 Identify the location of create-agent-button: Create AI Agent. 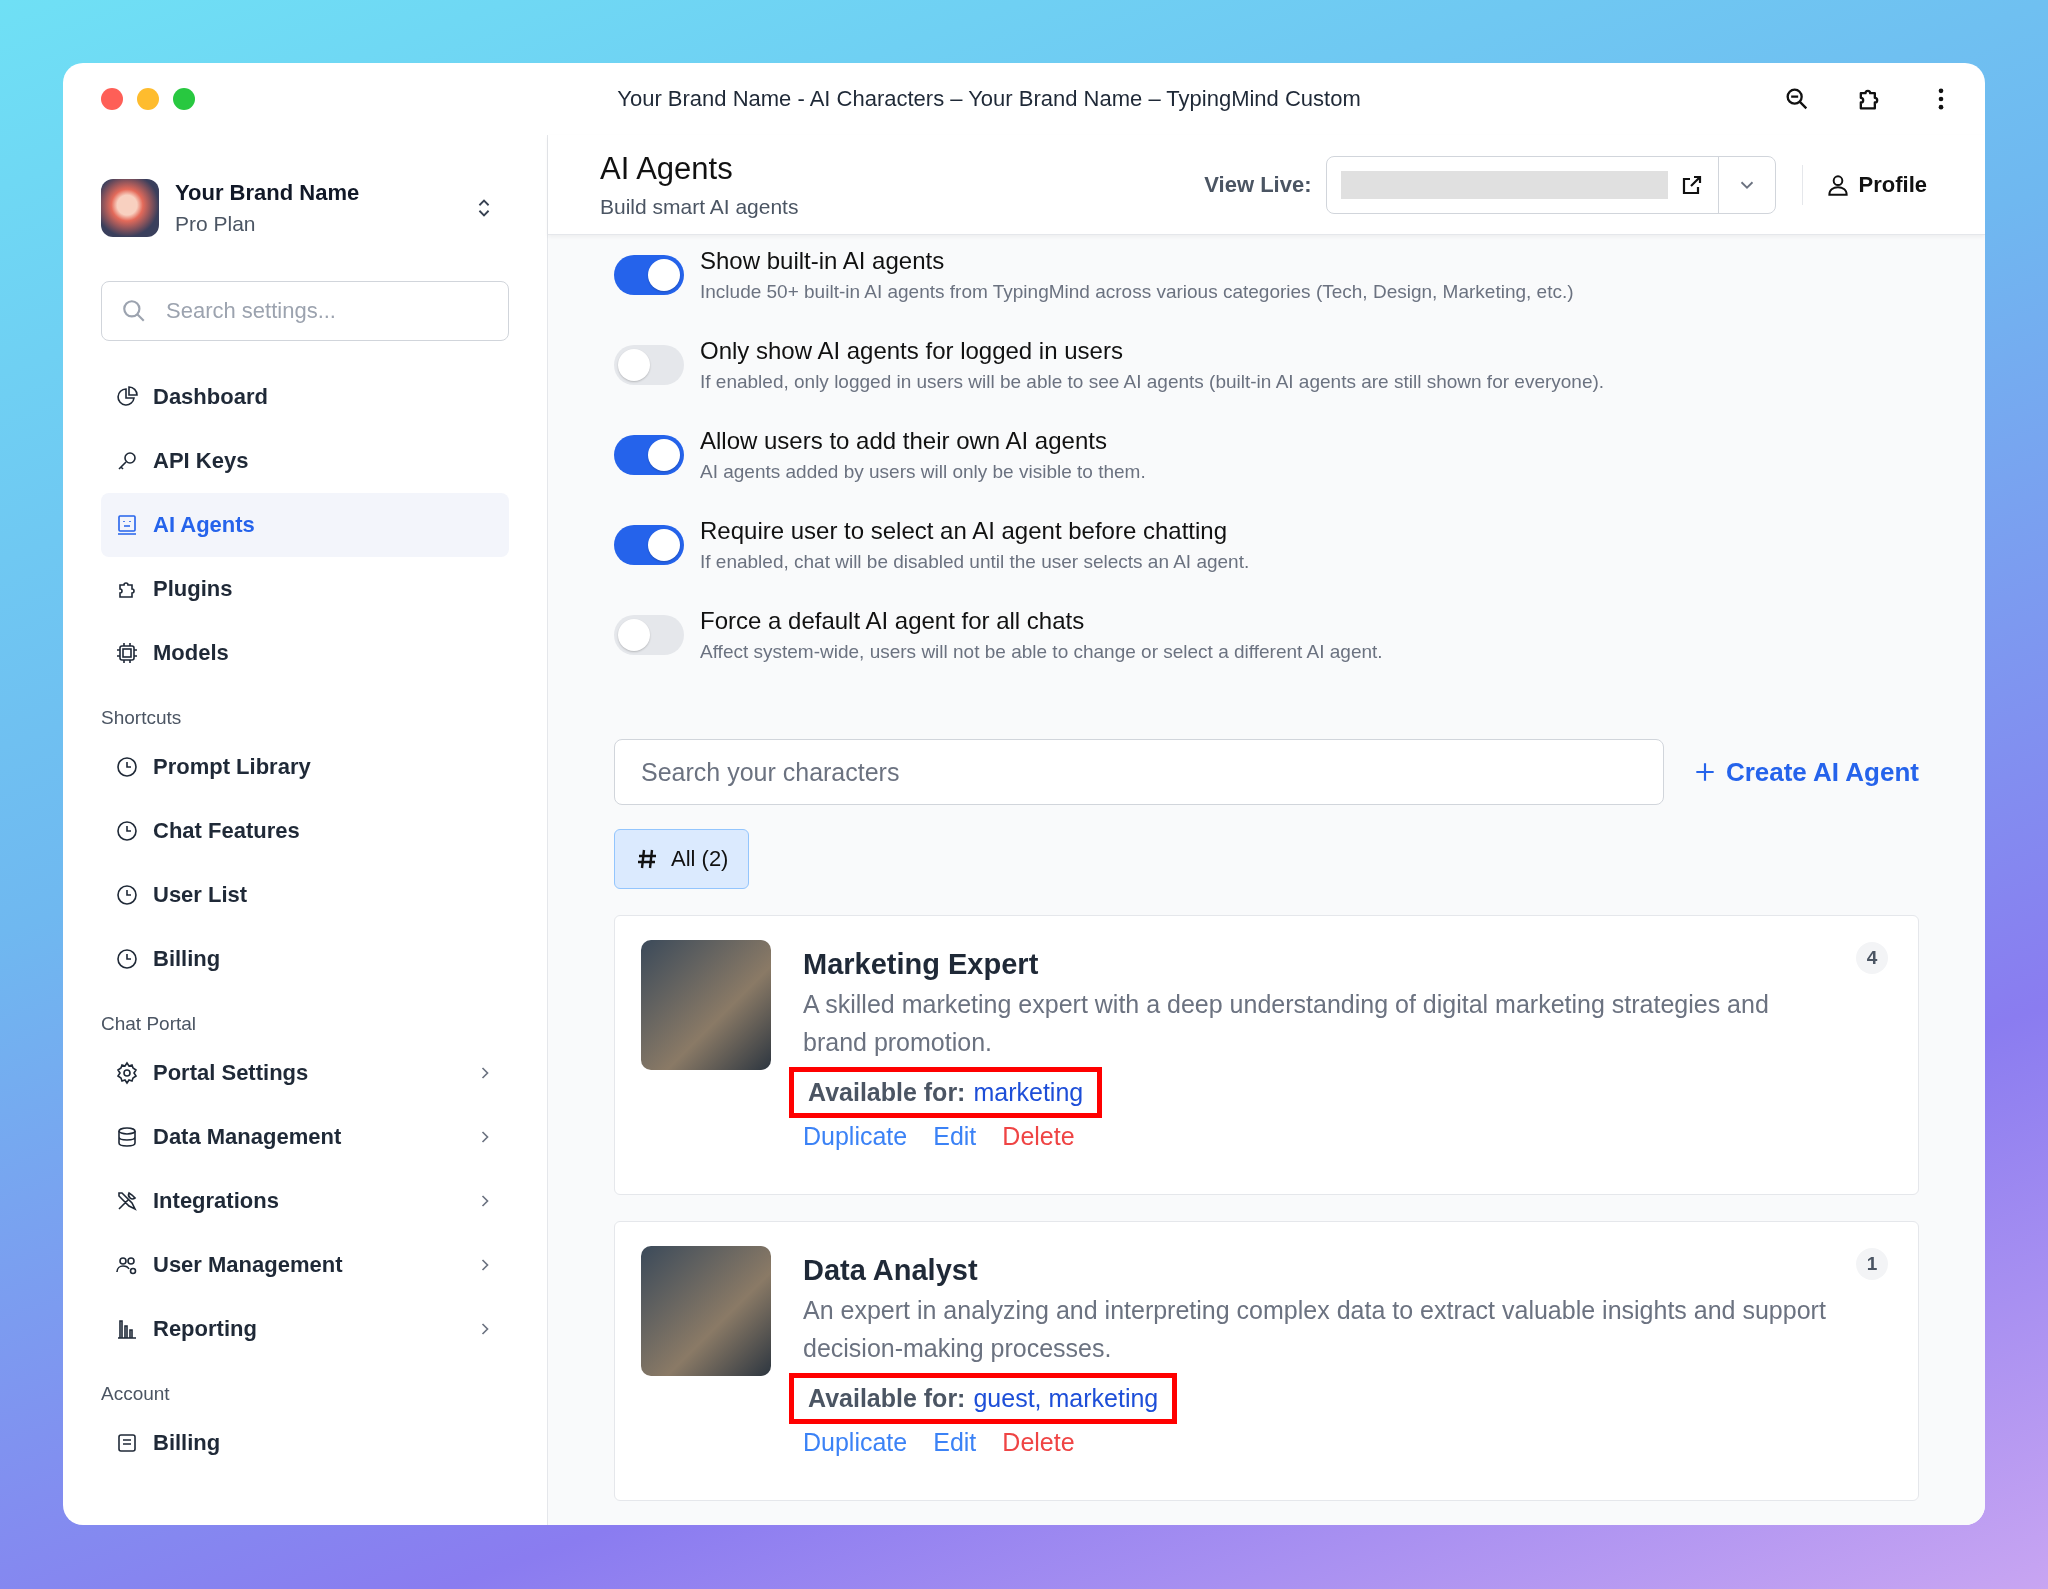
(1805, 772).